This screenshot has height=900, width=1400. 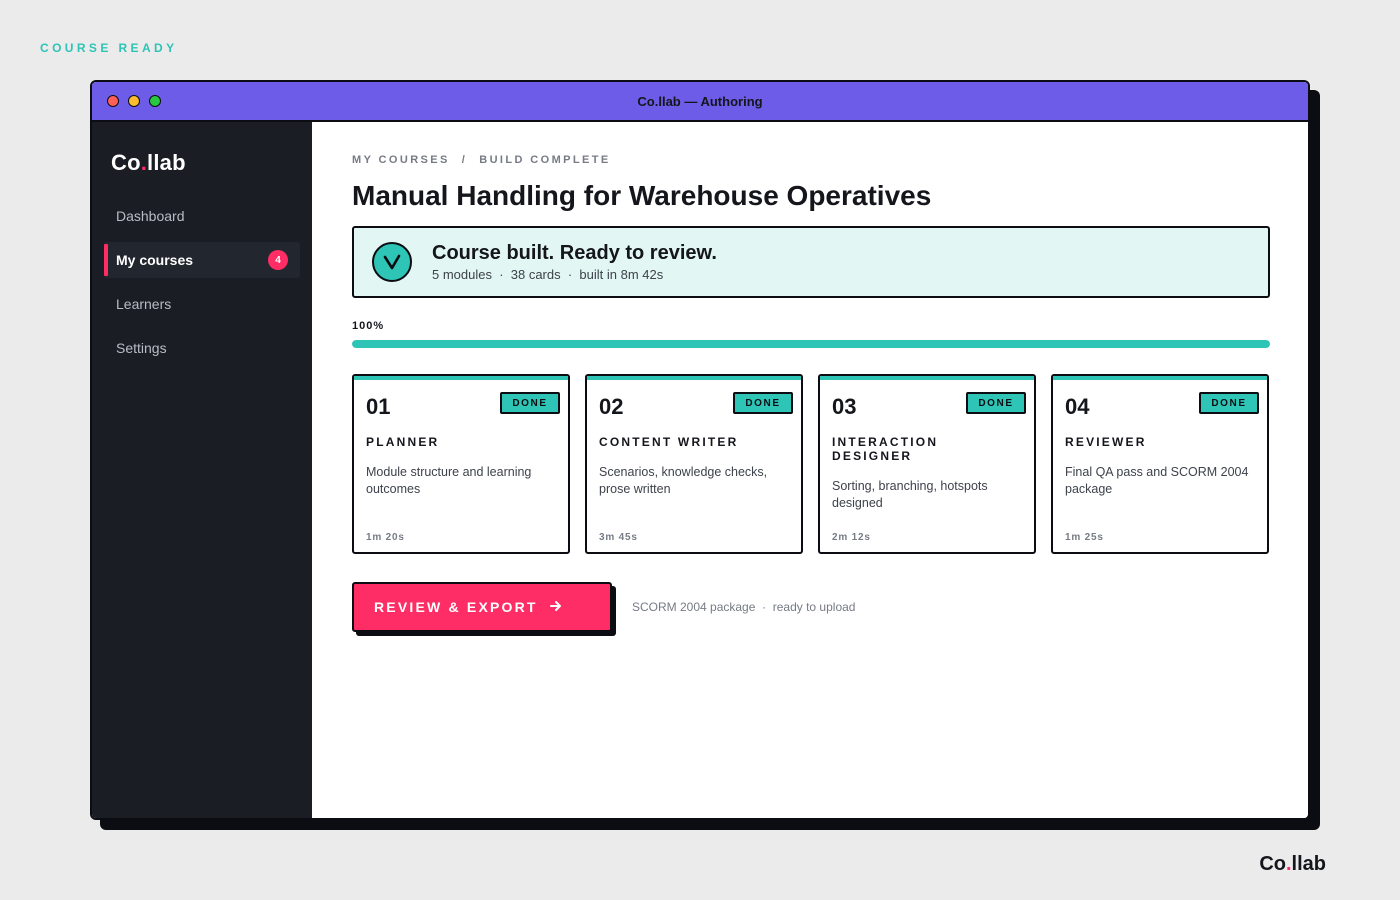 I want to click on sidebar-item-dashboard: Dashboard, so click(x=202, y=216).